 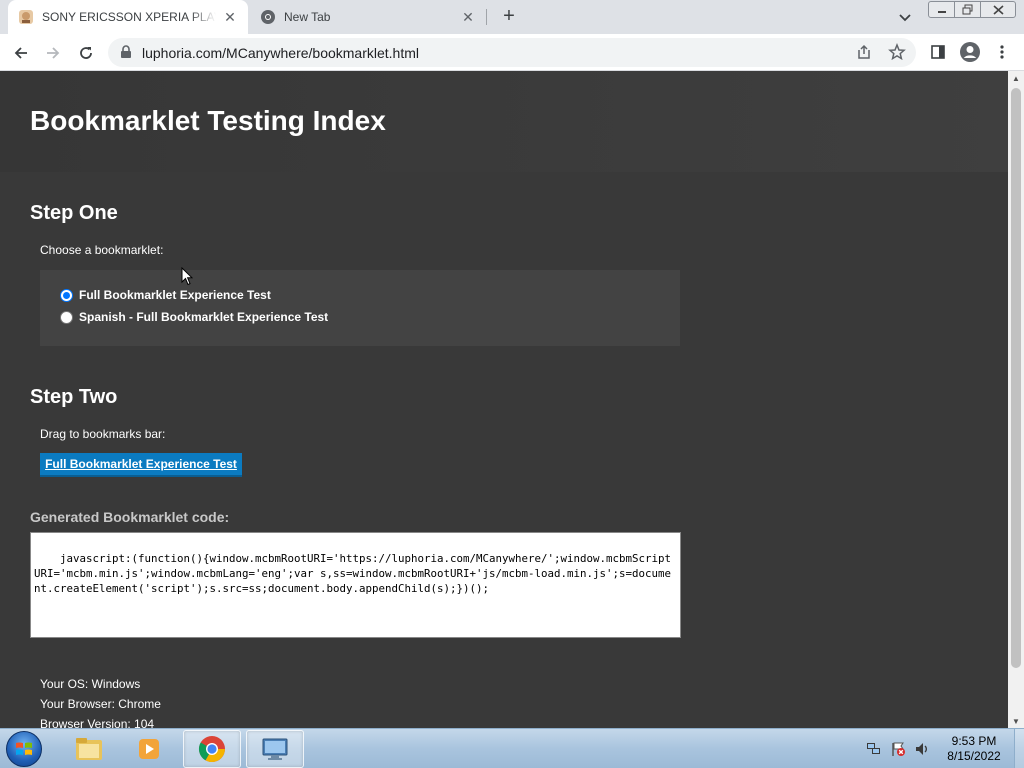 I want to click on forward-button, so click(x=53, y=53).